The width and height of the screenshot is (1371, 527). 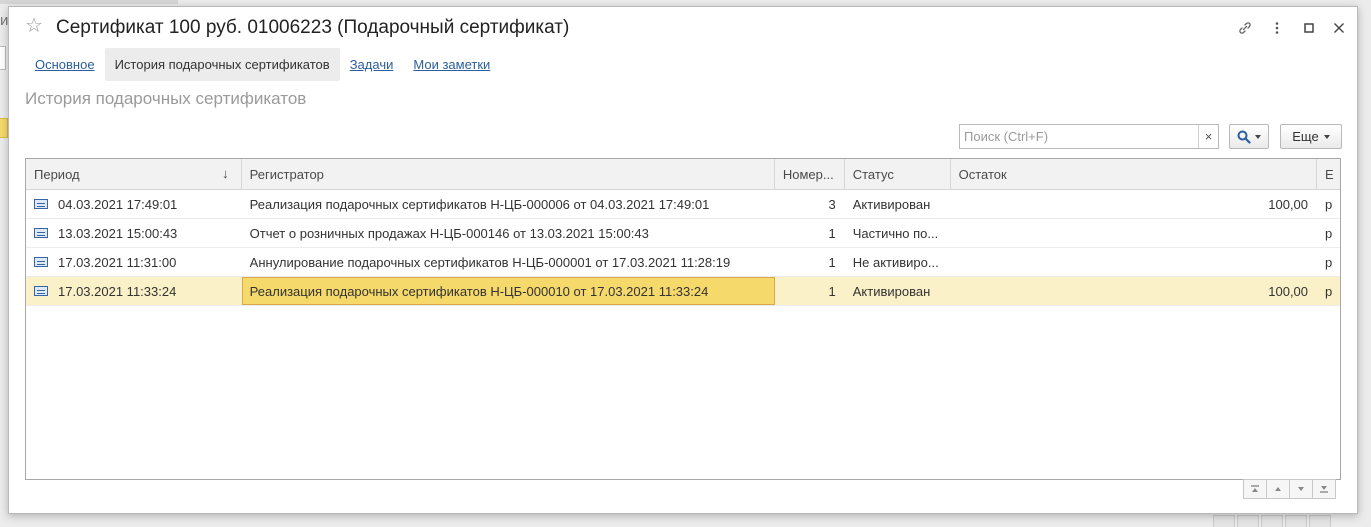 I want to click on more-vertical-icon, so click(x=1277, y=28).